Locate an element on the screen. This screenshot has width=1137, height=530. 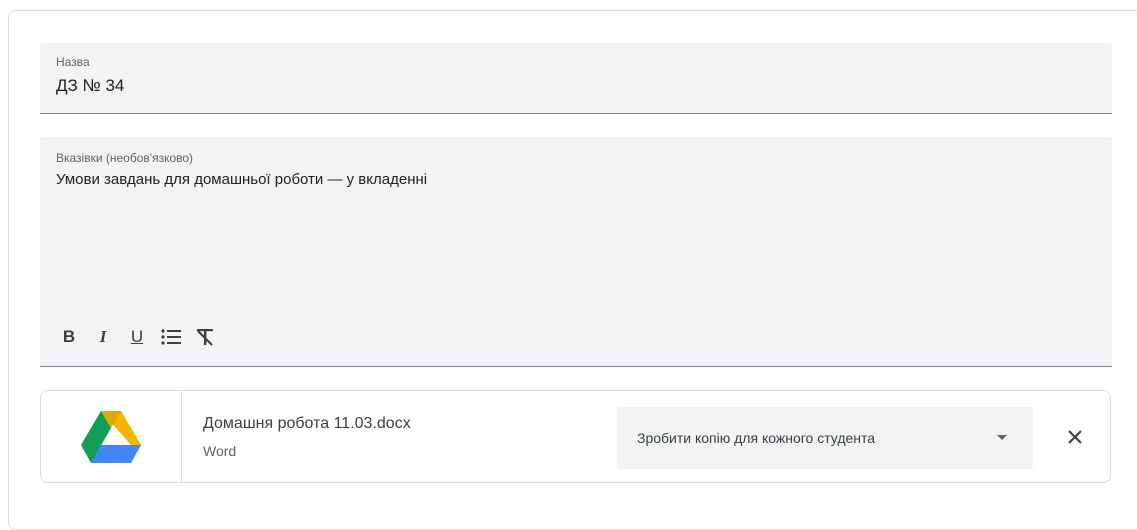
title-field-value: ДЗ № 34 is located at coordinates (90, 86).